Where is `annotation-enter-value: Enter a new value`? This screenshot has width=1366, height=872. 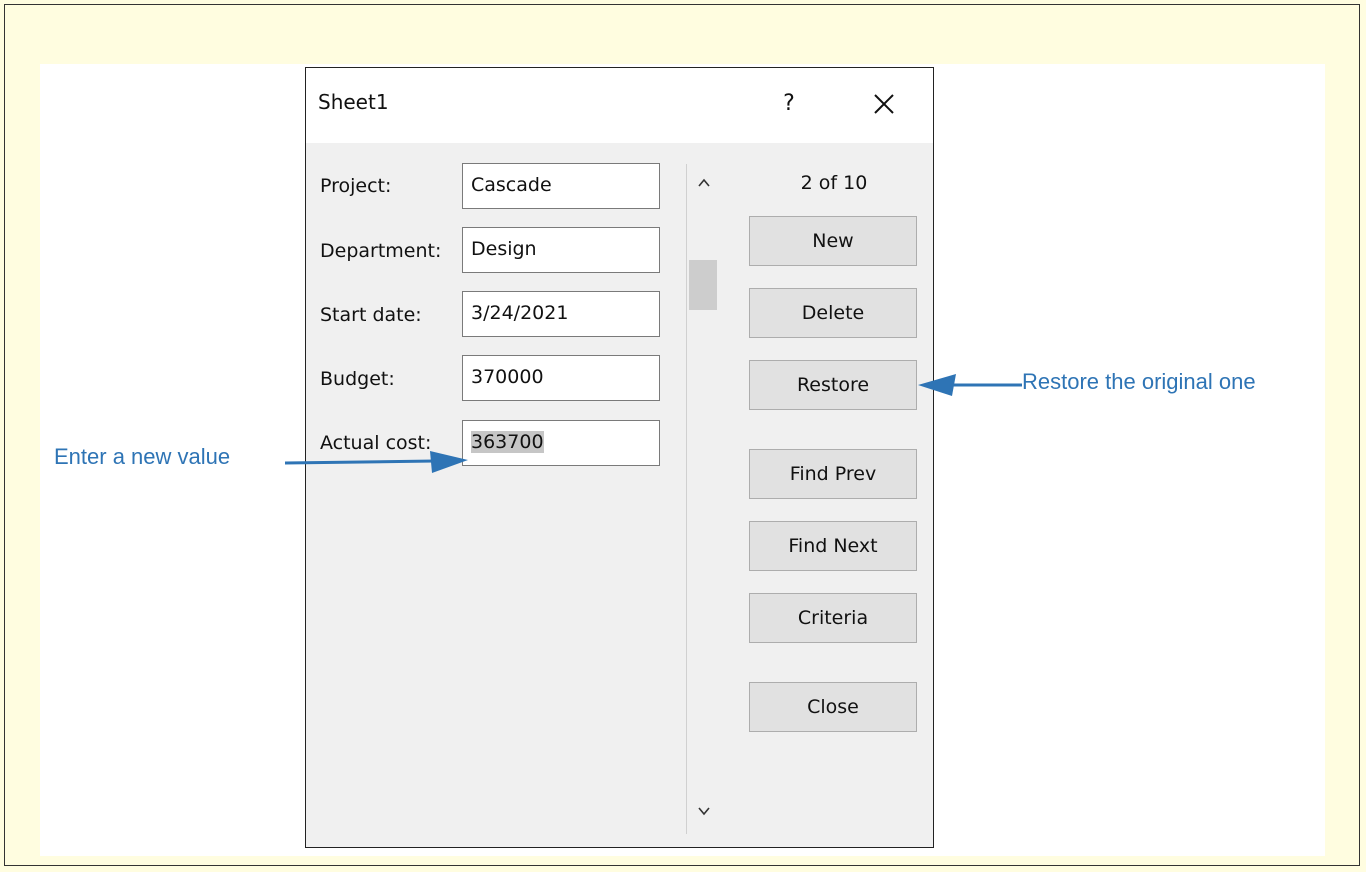
annotation-enter-value: Enter a new value is located at coordinates (142, 456).